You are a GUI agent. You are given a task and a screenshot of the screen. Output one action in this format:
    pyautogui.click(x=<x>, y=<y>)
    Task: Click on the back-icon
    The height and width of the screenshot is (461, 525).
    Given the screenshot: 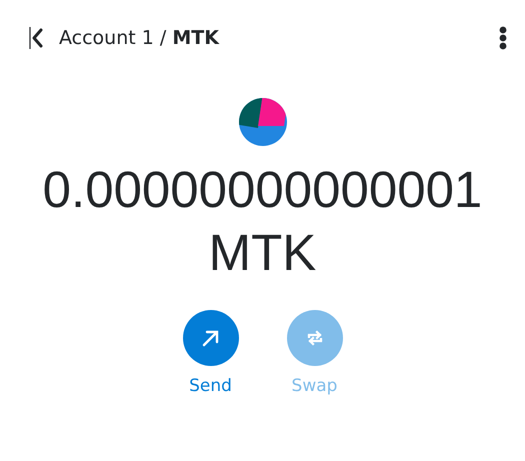 What is the action you would take?
    pyautogui.click(x=37, y=38)
    